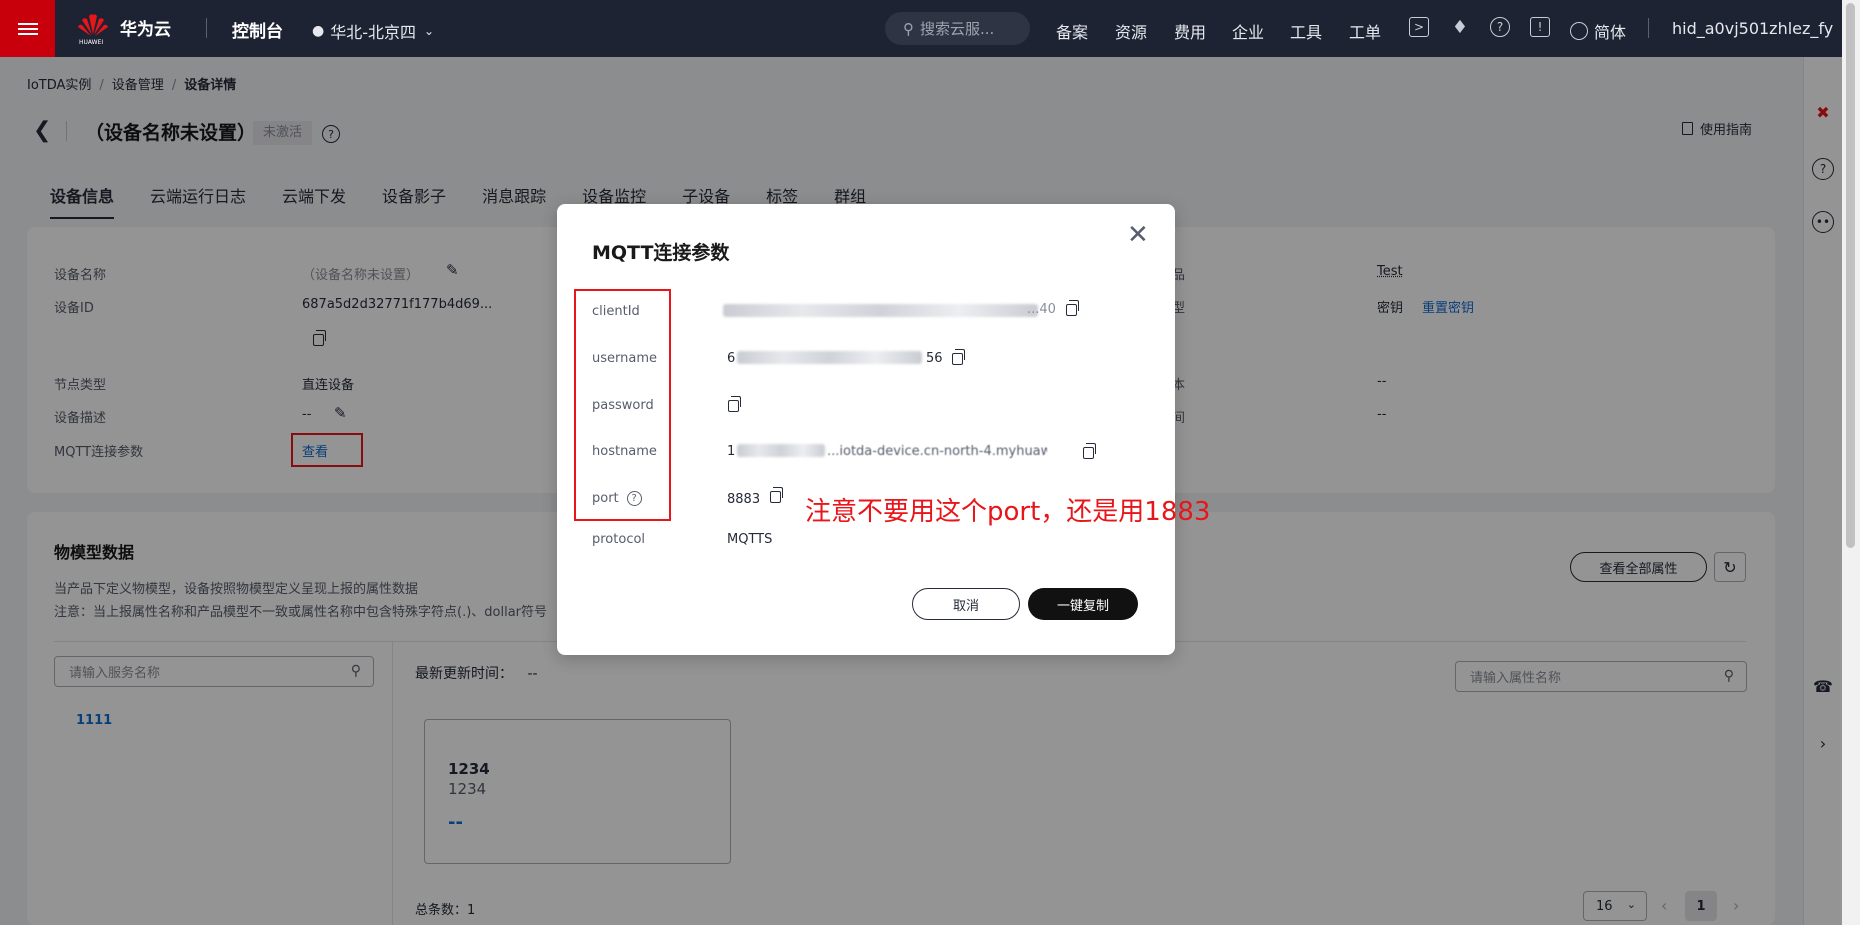 This screenshot has height=925, width=1860. I want to click on bell-icon: ♦, so click(1460, 27).